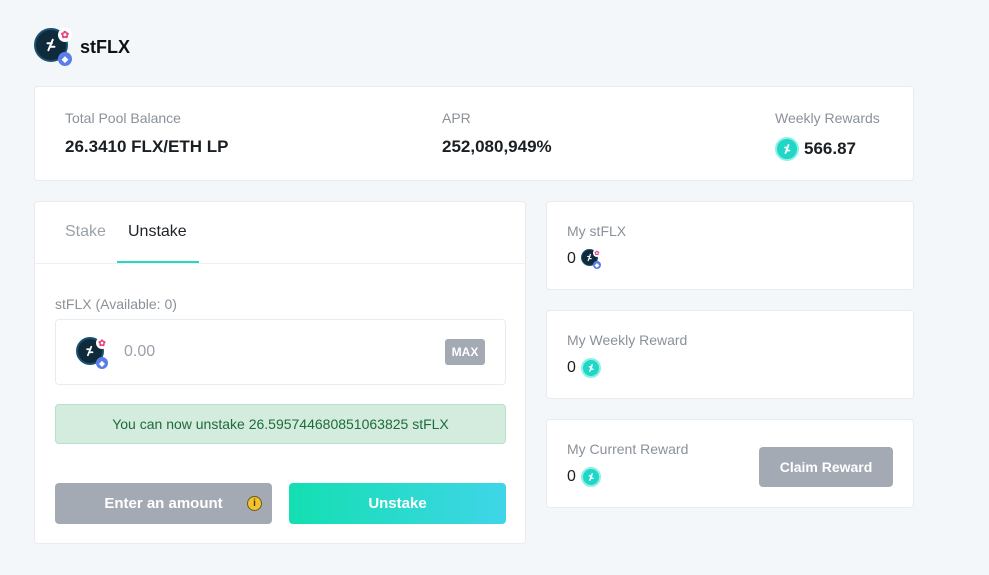  What do you see at coordinates (116, 304) in the screenshot?
I see `available-balance-label: stFLX (Available: 0)` at bounding box center [116, 304].